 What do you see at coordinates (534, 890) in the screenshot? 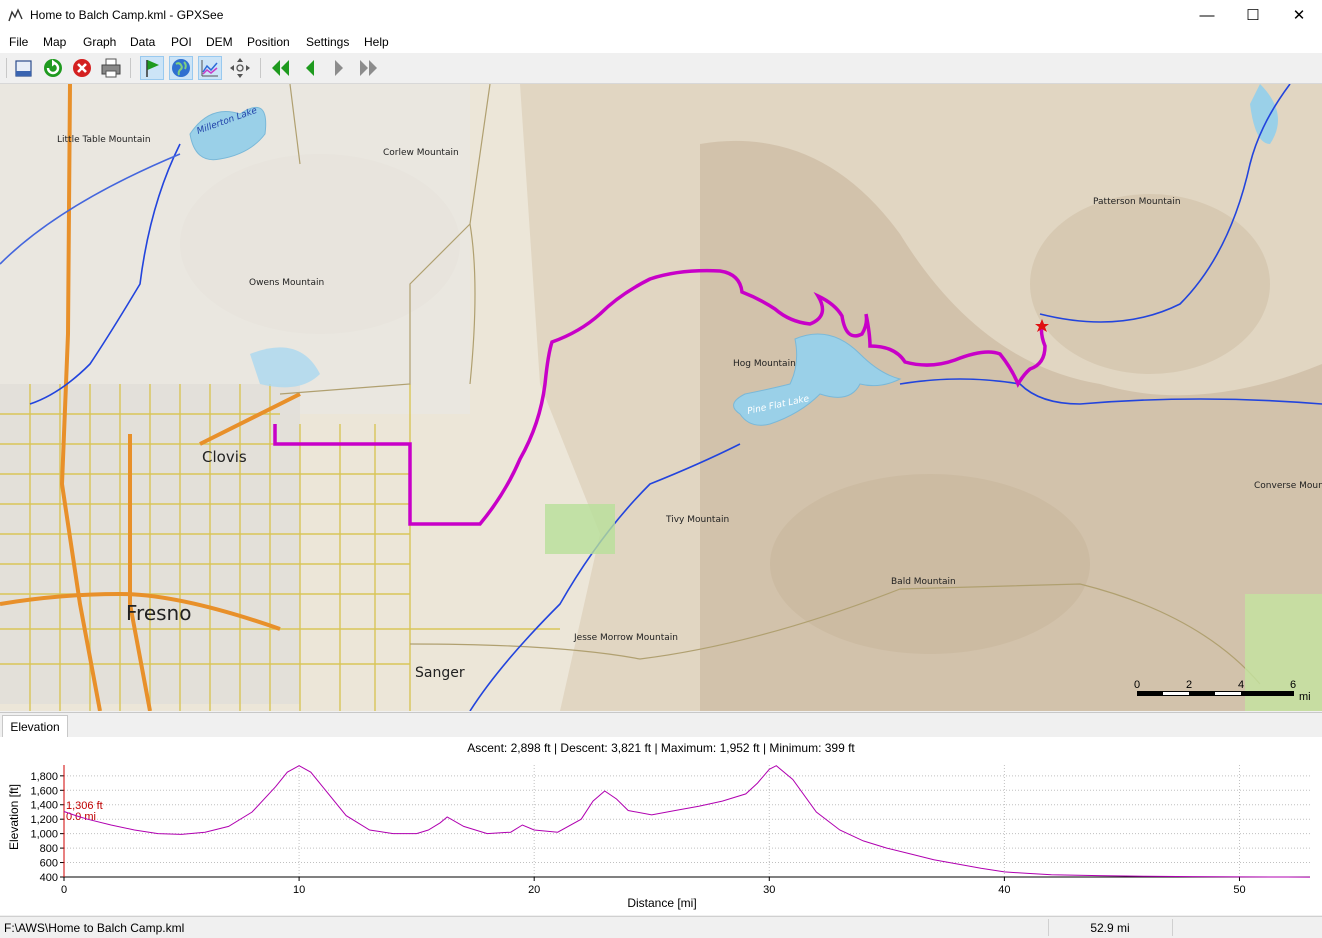
I see `x-tick-label: 20` at bounding box center [534, 890].